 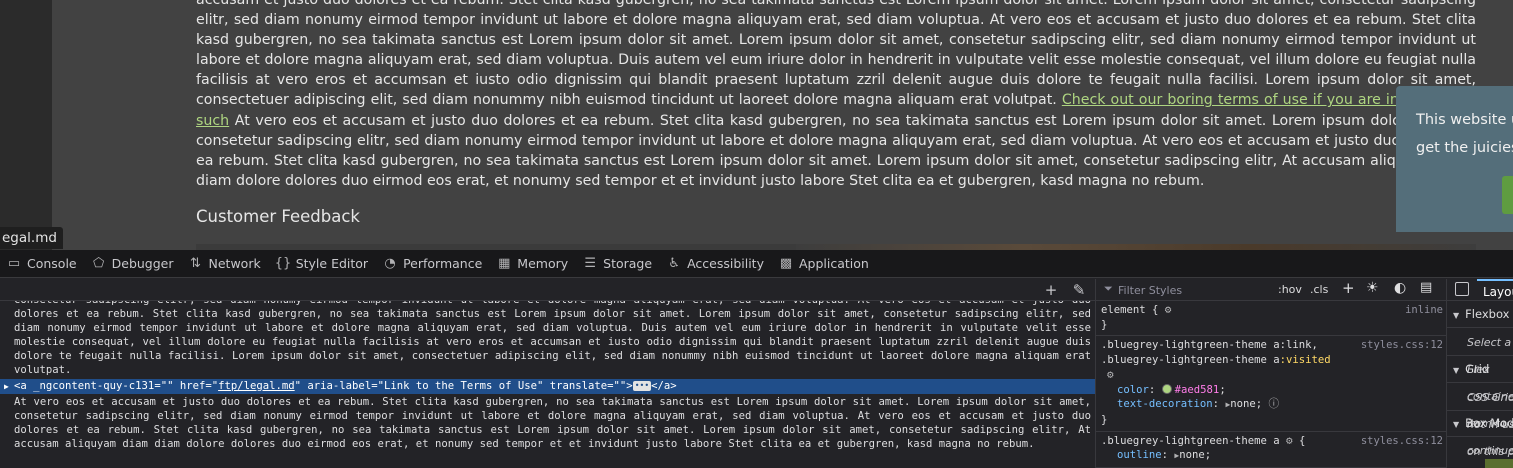 I want to click on eyedropper-icon: ✎, so click(x=1079, y=290).